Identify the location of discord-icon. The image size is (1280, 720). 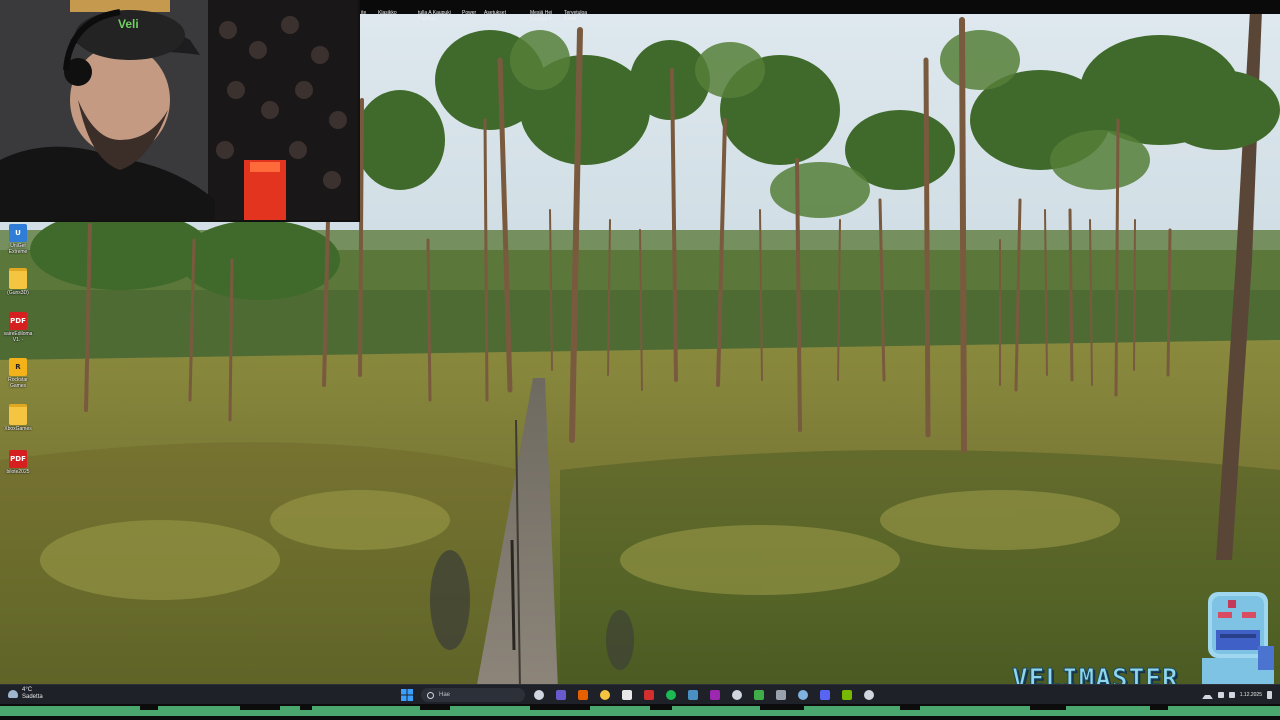
(825, 695).